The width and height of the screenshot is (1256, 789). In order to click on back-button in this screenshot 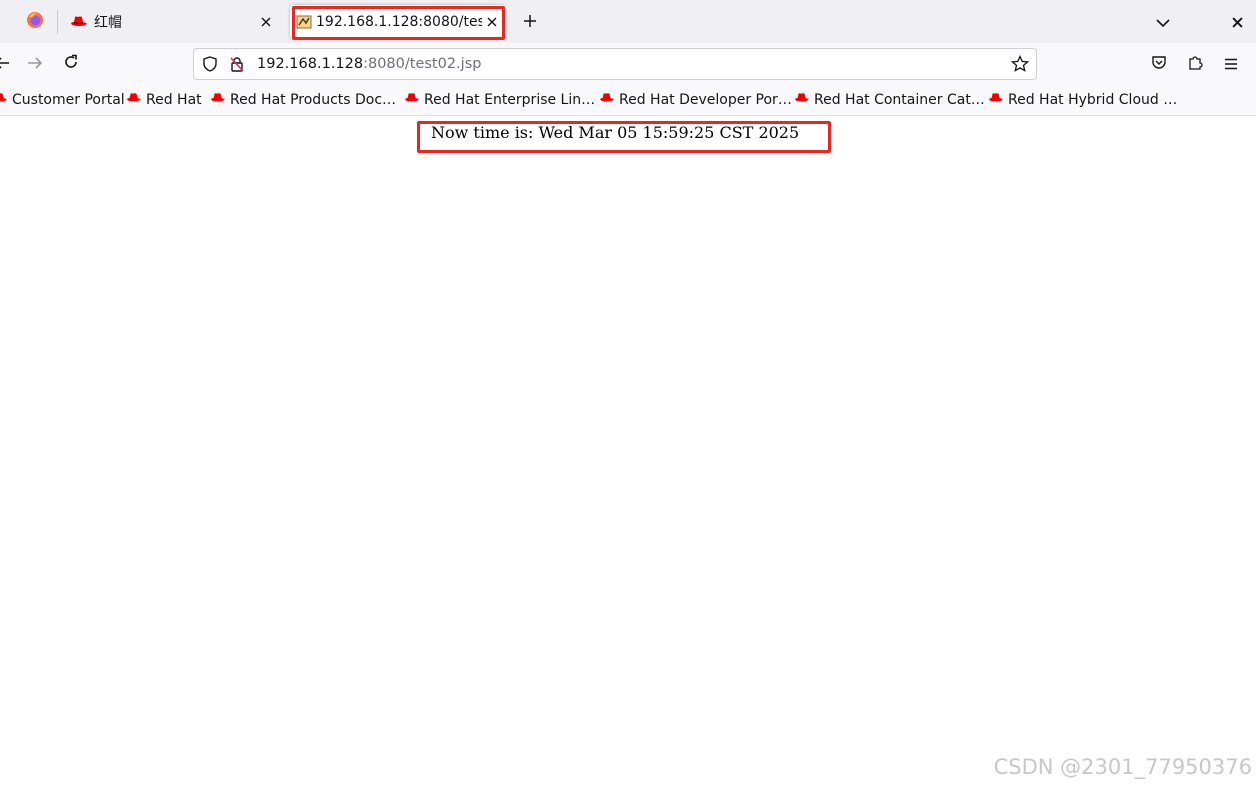, I will do `click(8, 64)`.